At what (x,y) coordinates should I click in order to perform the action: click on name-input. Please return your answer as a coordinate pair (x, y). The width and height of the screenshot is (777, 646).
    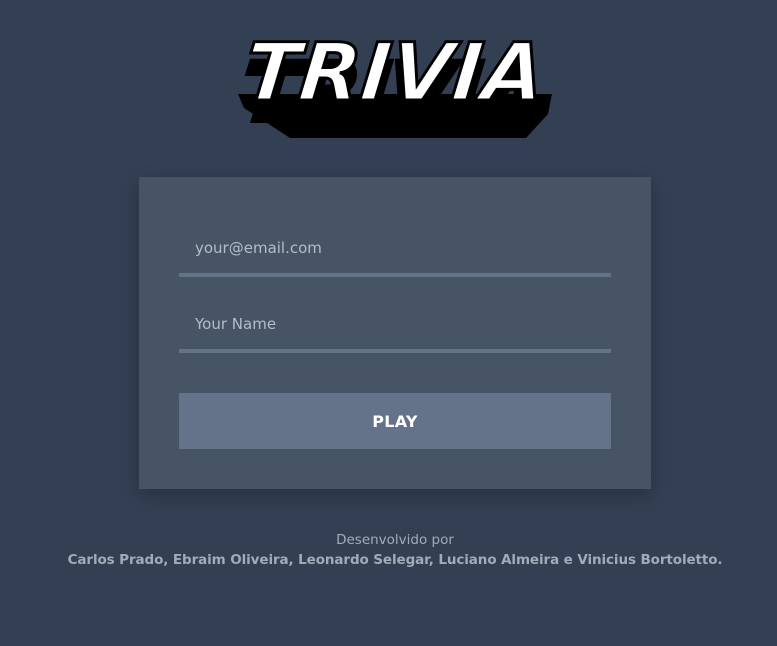
    Looking at the image, I should click on (395, 324).